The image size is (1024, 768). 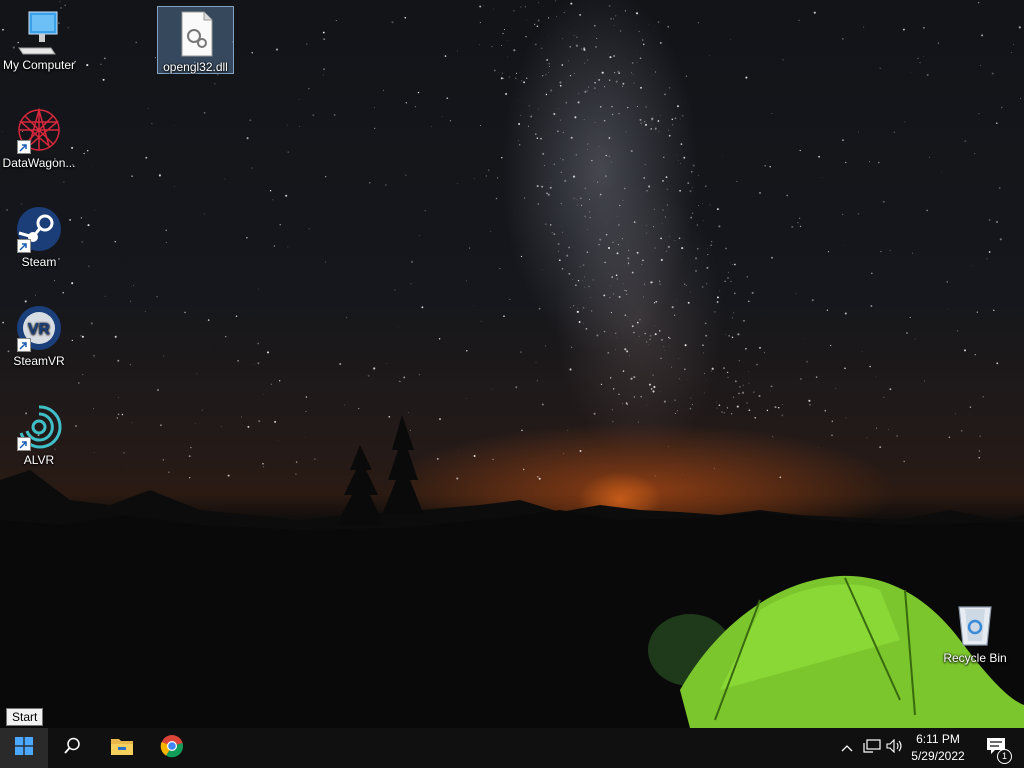 What do you see at coordinates (39, 435) in the screenshot?
I see `desktop-icon-alvr: ALVR` at bounding box center [39, 435].